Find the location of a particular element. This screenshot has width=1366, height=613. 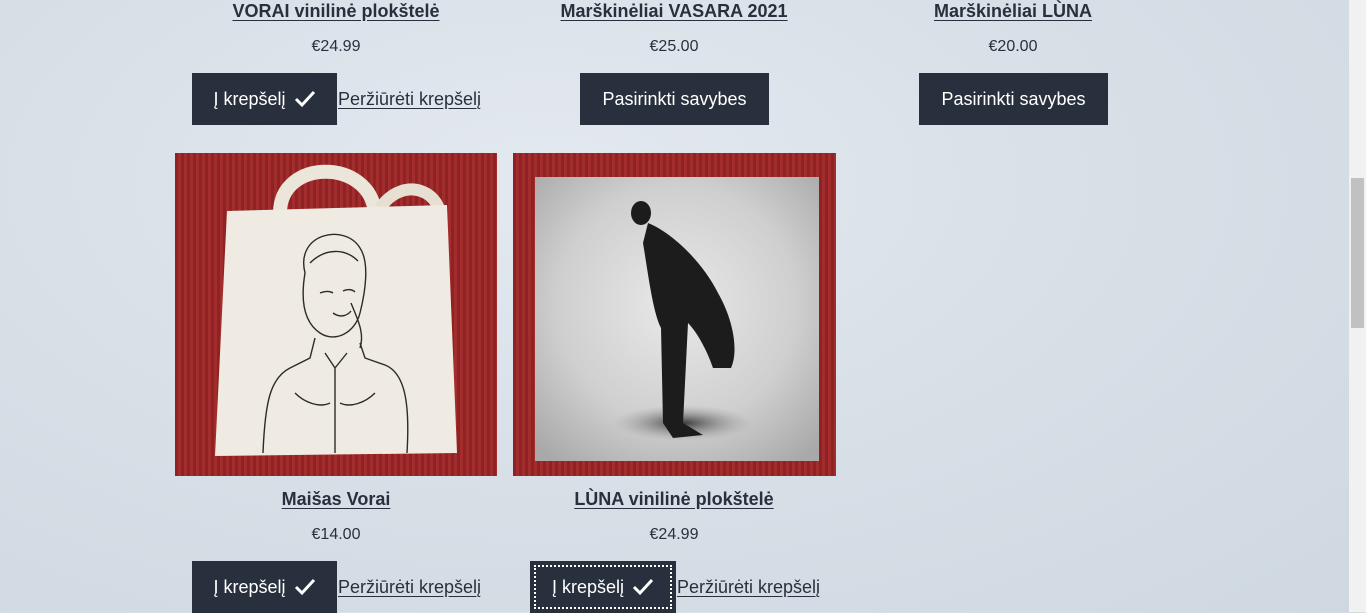

product-title-link: Marškinėliai LÙNA is located at coordinates (1013, 11).